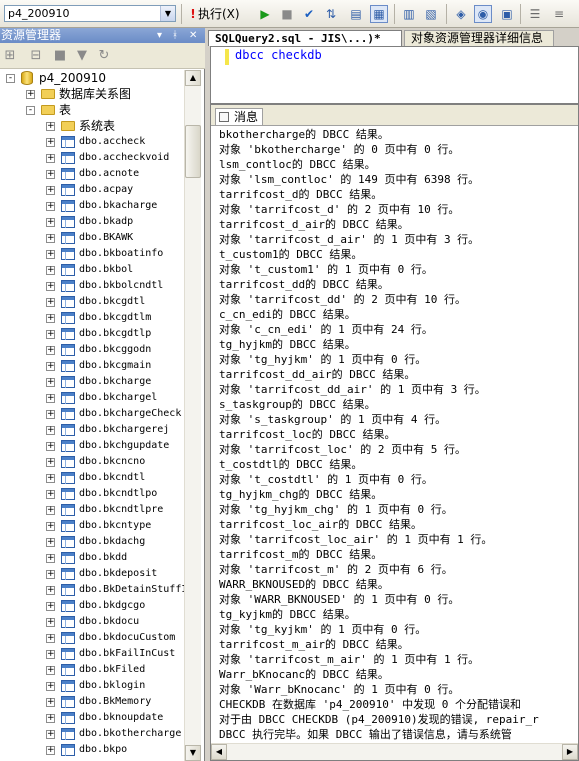 Image resolution: width=579 pixels, height=761 pixels. I want to click on connect-icon: ⊞, so click(10, 56).